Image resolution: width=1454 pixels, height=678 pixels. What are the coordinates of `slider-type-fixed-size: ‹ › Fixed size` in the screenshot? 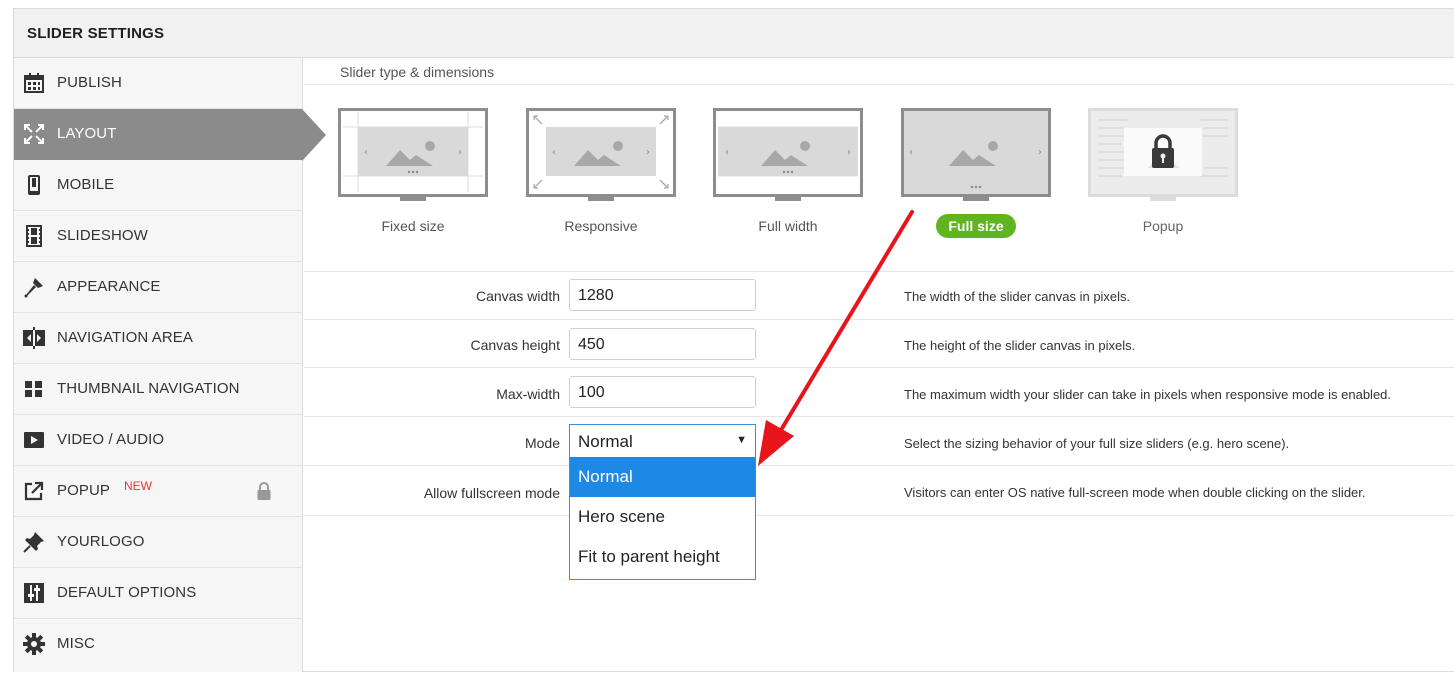 It's located at (413, 171).